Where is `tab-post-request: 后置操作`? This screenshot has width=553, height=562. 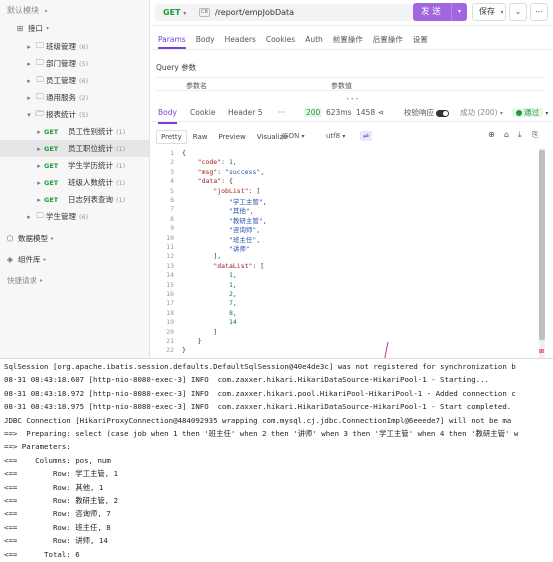
tab-post-request: 后置操作 is located at coordinates (388, 39).